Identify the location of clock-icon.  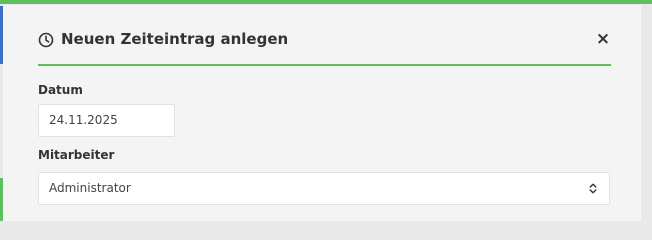
(46, 40).